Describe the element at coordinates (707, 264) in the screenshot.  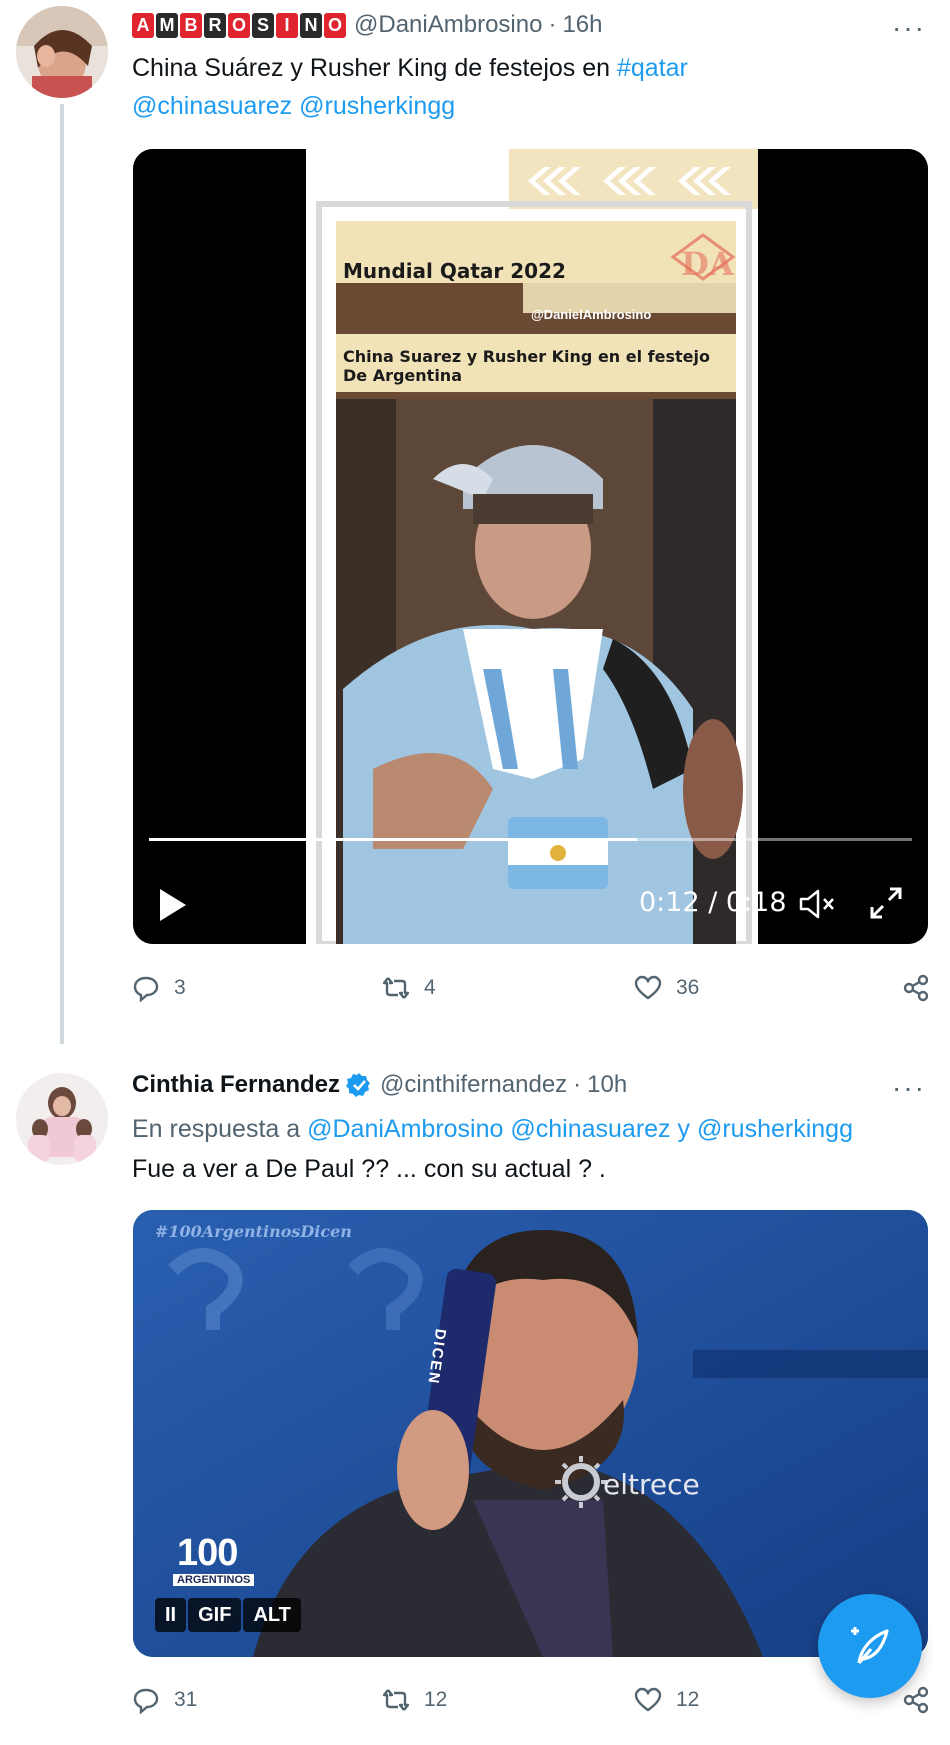
I see `overlay-logo: DA` at that location.